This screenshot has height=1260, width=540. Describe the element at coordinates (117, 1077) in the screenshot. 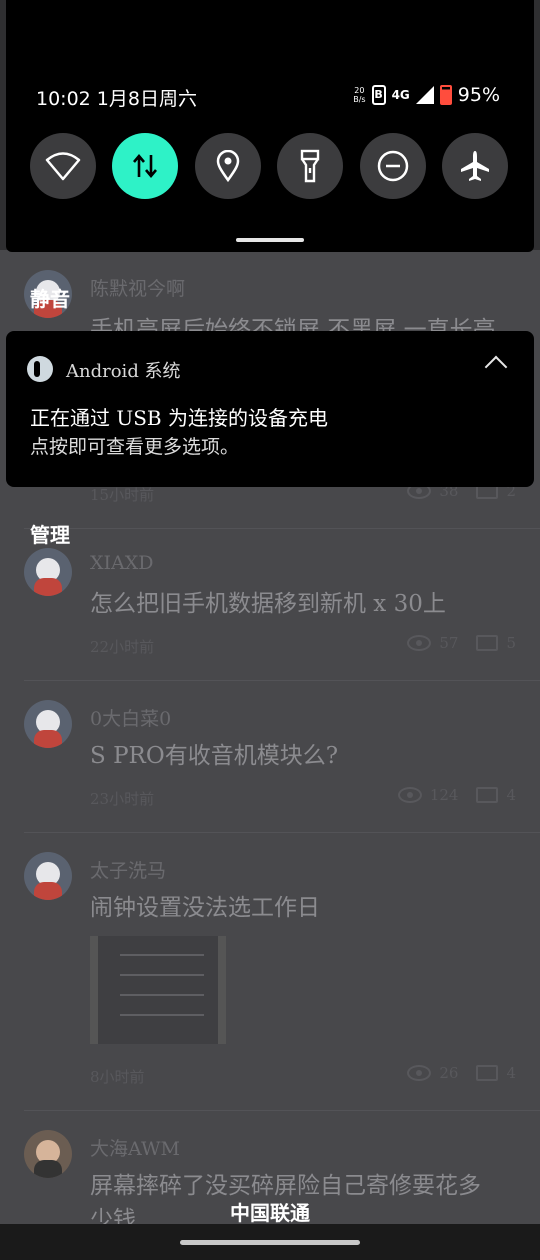

I see `post-time: 8小时前` at that location.